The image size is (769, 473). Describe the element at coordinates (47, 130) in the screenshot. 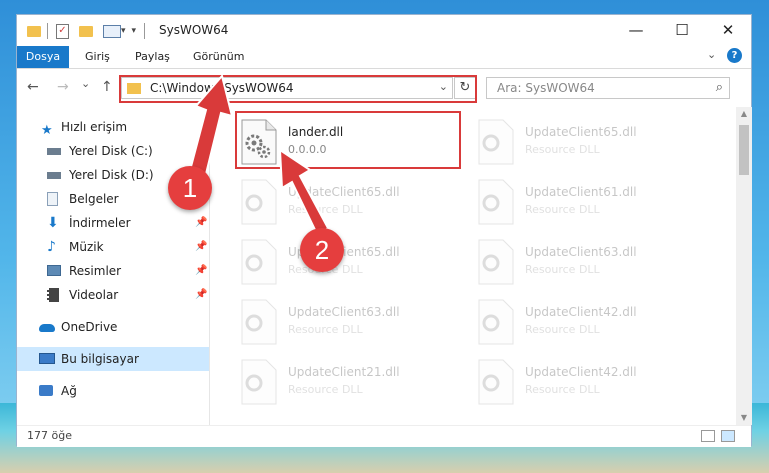

I see `star-icon: ★` at that location.